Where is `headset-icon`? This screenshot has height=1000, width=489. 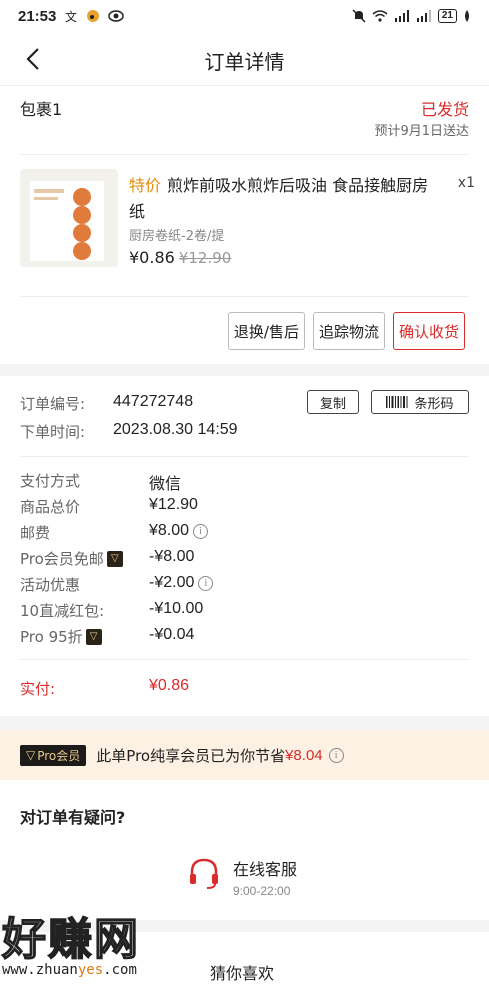
headset-icon is located at coordinates (204, 873).